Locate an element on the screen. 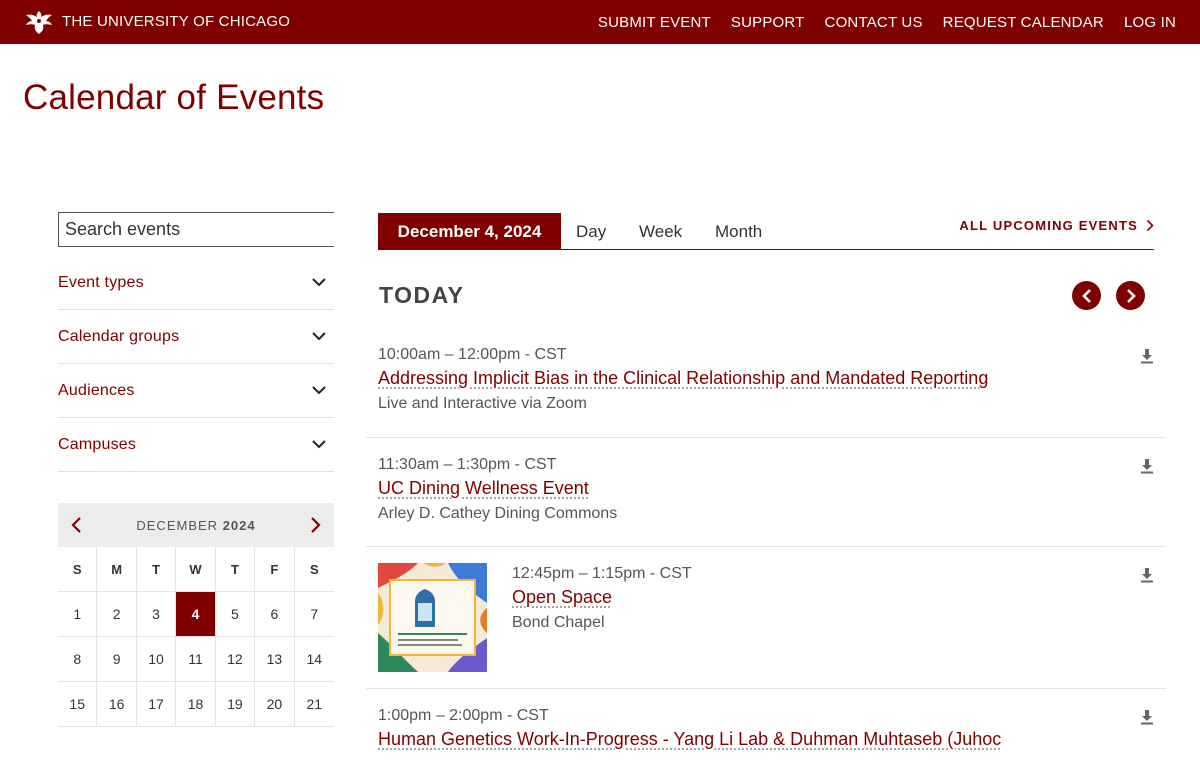 The image size is (1200, 779). calendar-day: 18 is located at coordinates (195, 704).